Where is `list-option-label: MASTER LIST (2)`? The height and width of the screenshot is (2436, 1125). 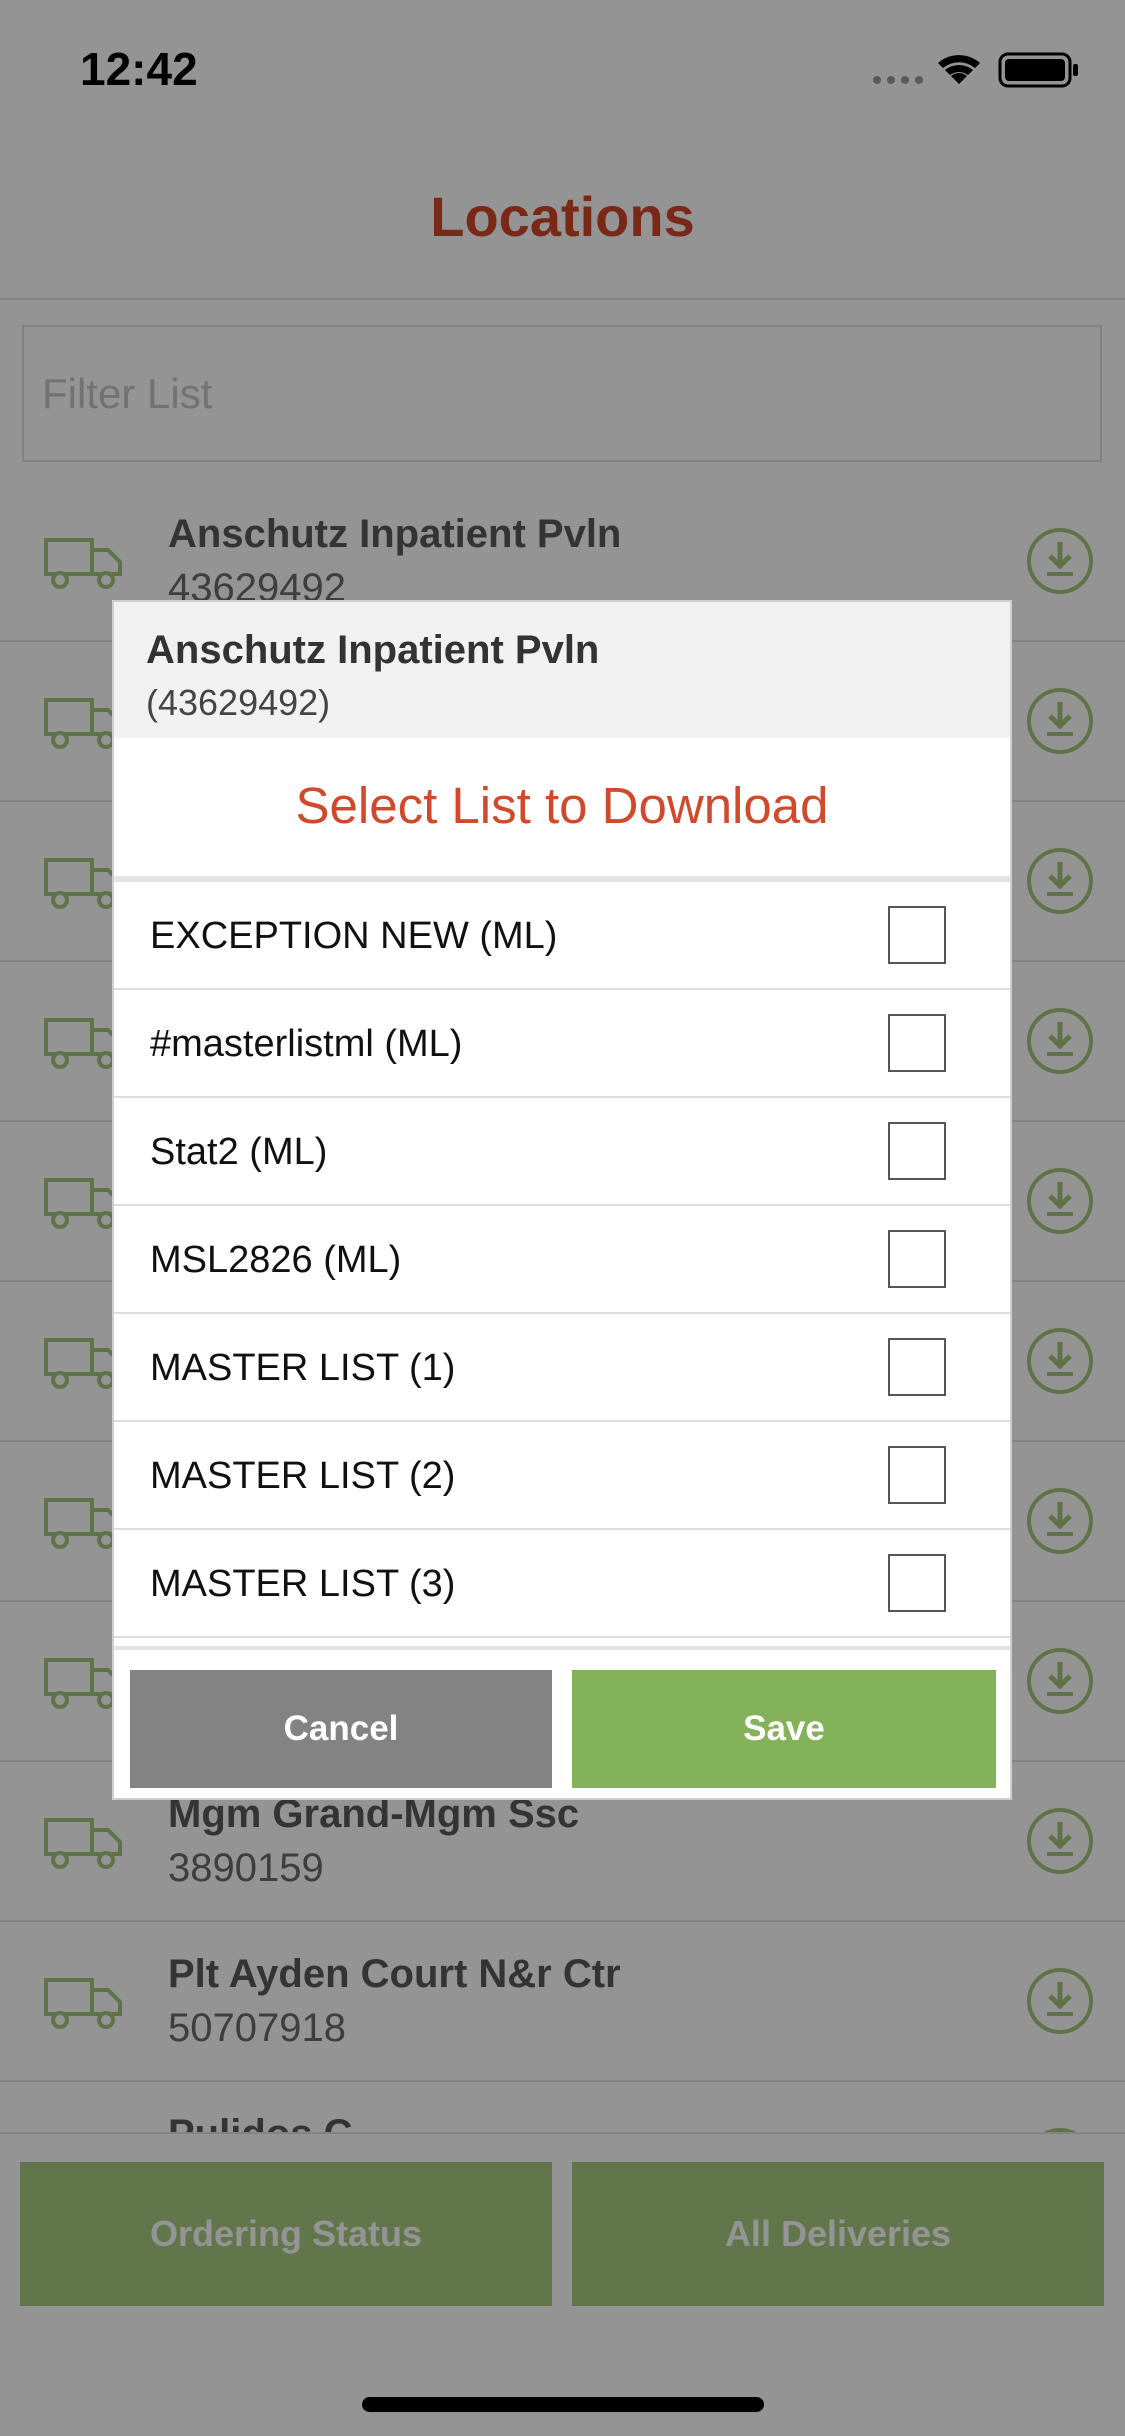 list-option-label: MASTER LIST (2) is located at coordinates (303, 1476).